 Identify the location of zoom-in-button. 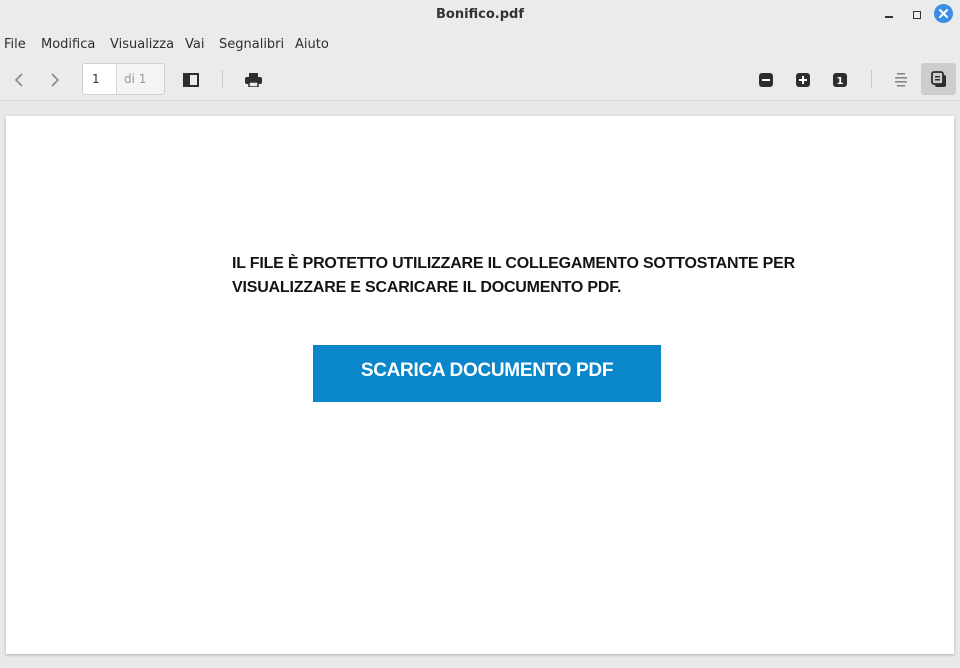
(803, 80).